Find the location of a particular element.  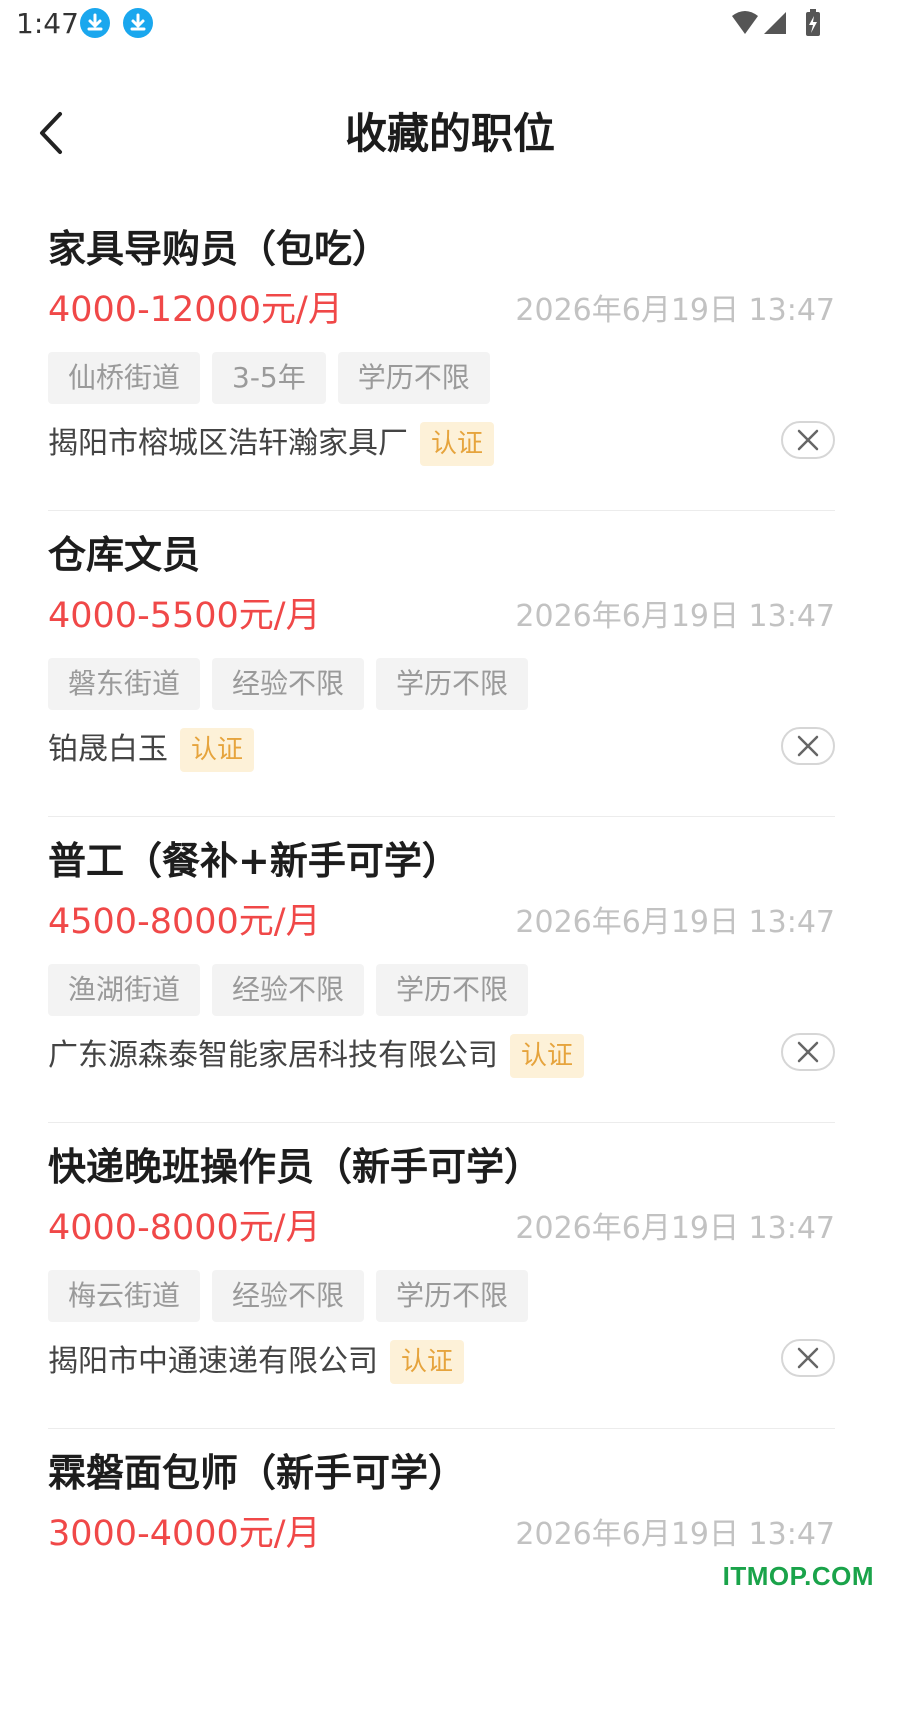

company-name: 广东源森泰智能家居科技有限公司 is located at coordinates (273, 1055).